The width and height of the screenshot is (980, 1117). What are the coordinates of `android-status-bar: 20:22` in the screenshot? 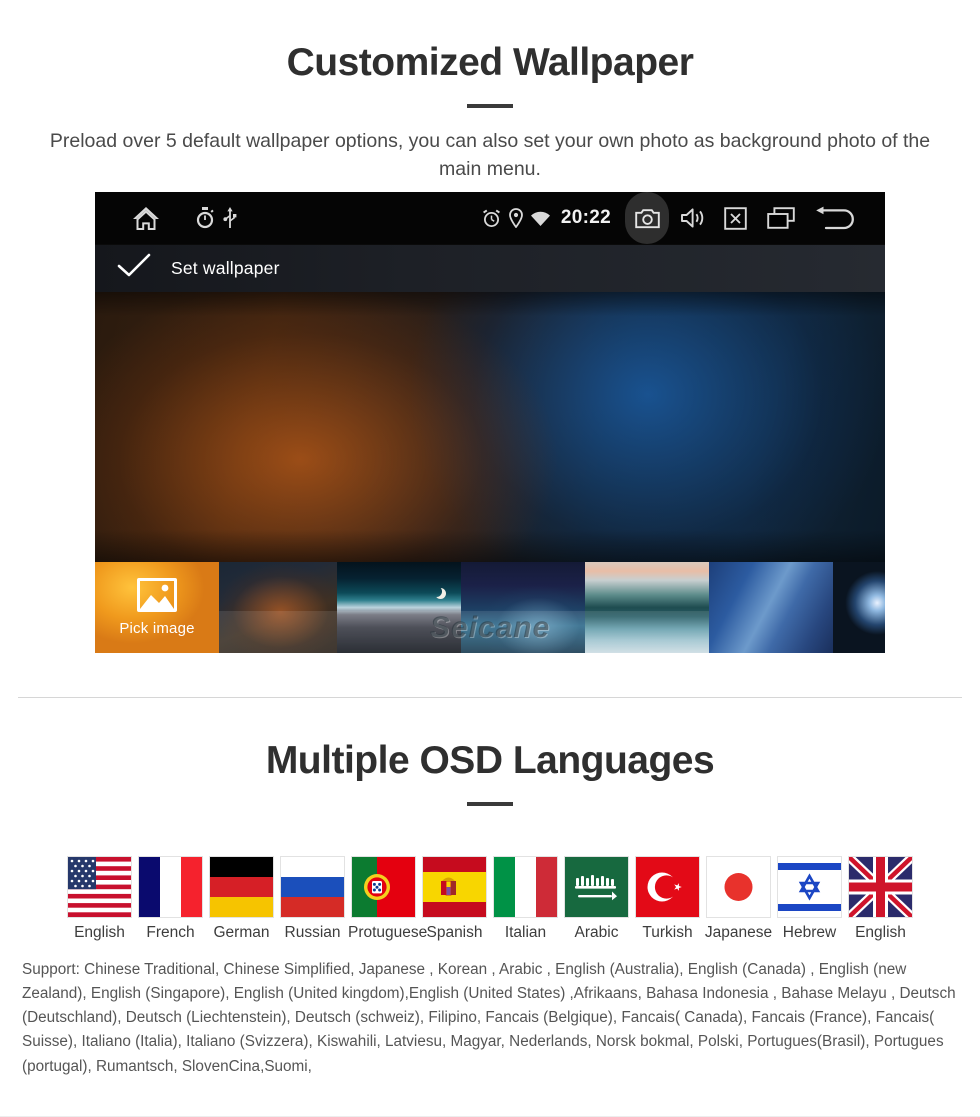 It's located at (490, 218).